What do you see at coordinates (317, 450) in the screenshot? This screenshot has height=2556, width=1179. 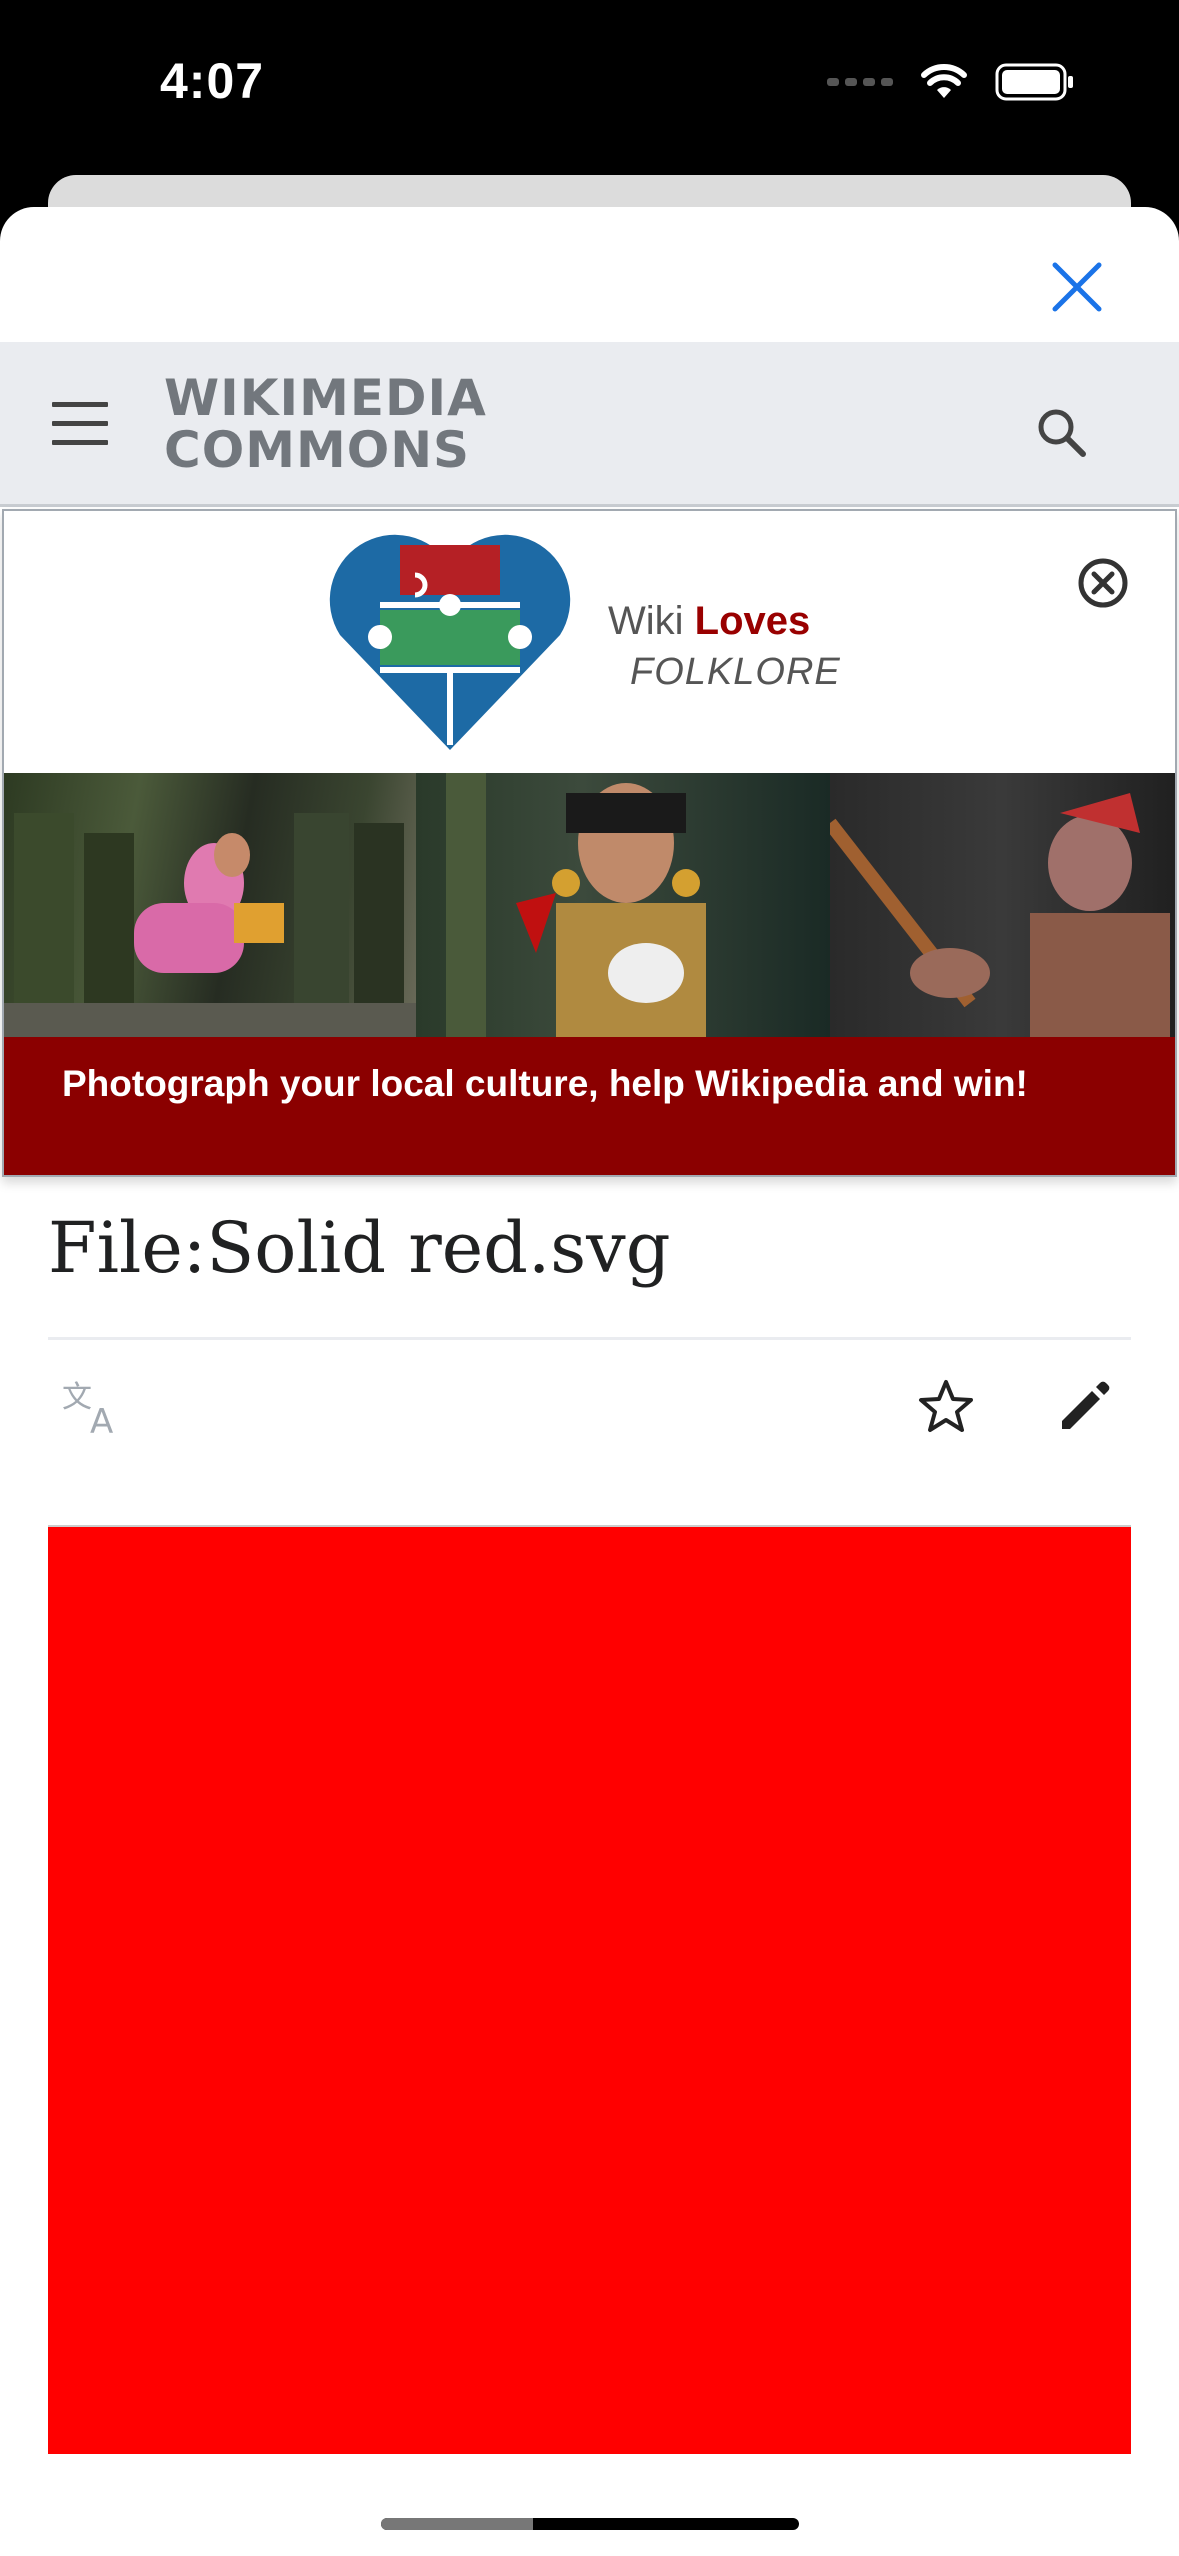 I see `logo-line-2: COMMONS` at bounding box center [317, 450].